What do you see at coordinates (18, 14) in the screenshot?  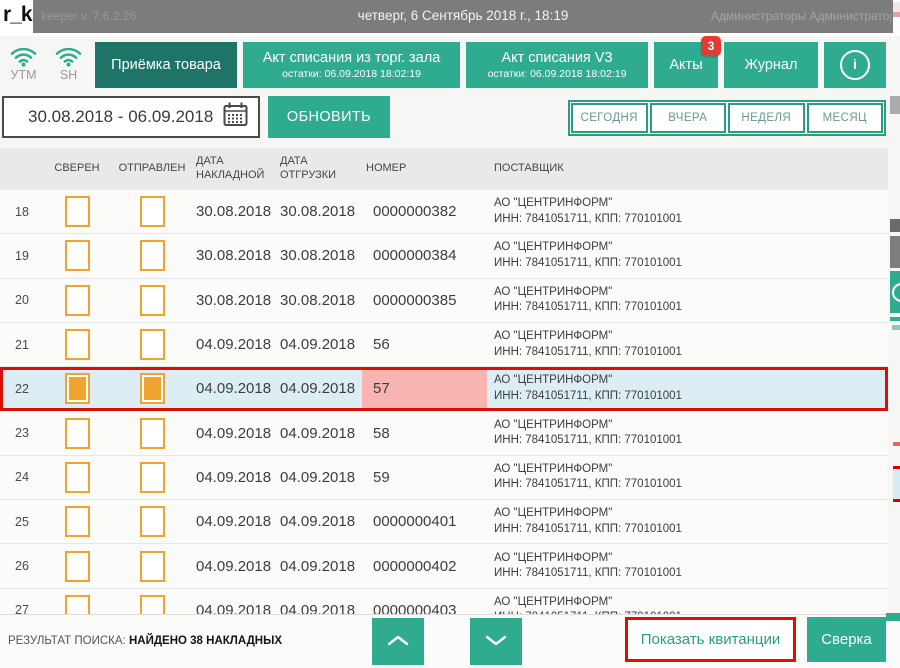 I see `app-logo: r_k` at bounding box center [18, 14].